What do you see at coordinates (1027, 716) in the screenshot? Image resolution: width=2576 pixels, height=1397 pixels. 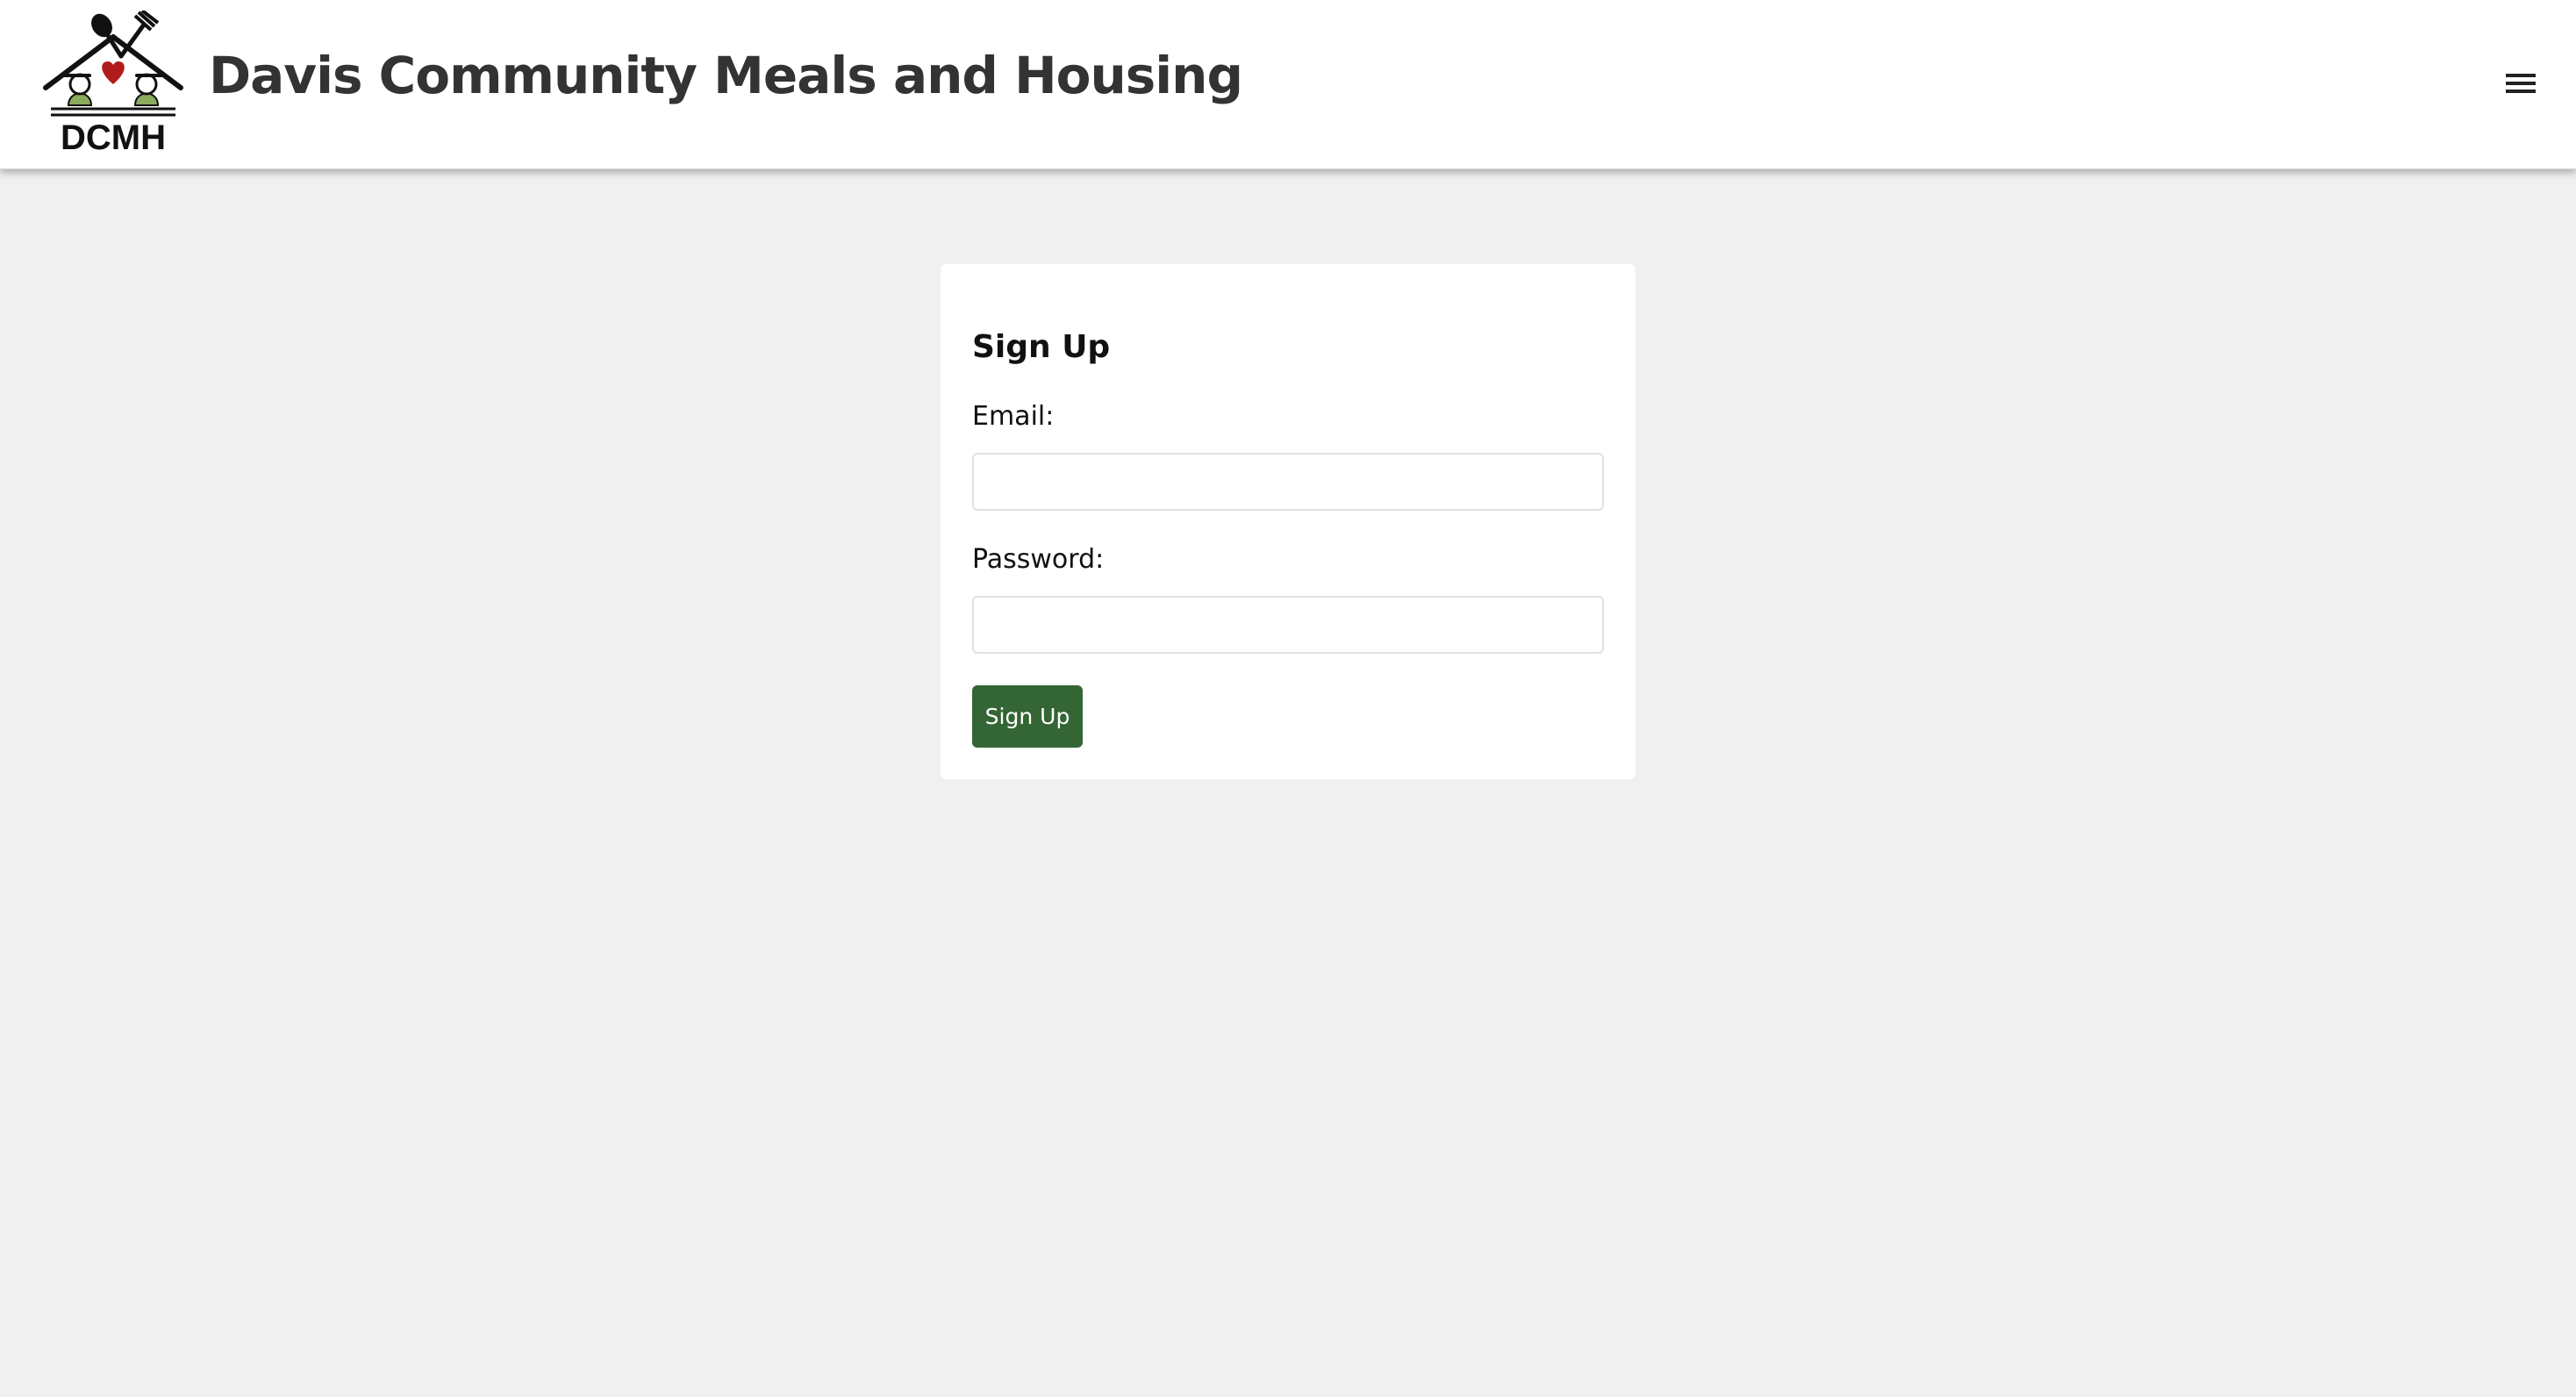 I see `signup-button: Sign Up` at bounding box center [1027, 716].